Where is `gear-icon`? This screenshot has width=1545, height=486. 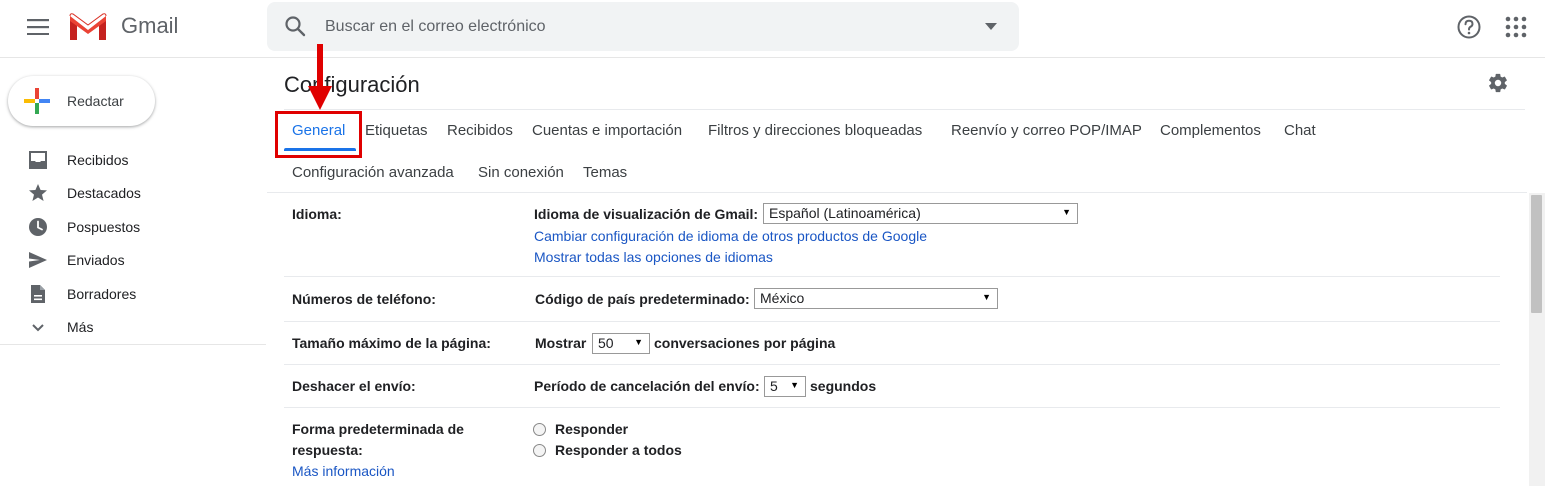 gear-icon is located at coordinates (1498, 83).